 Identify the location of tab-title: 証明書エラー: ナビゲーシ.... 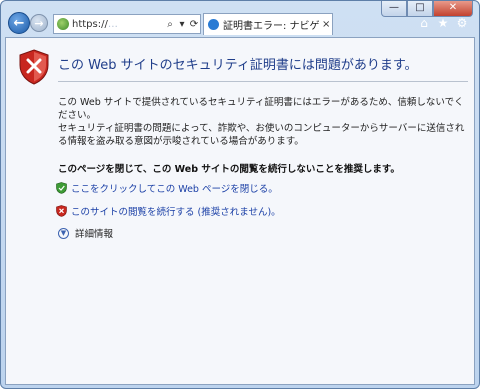
(271, 26).